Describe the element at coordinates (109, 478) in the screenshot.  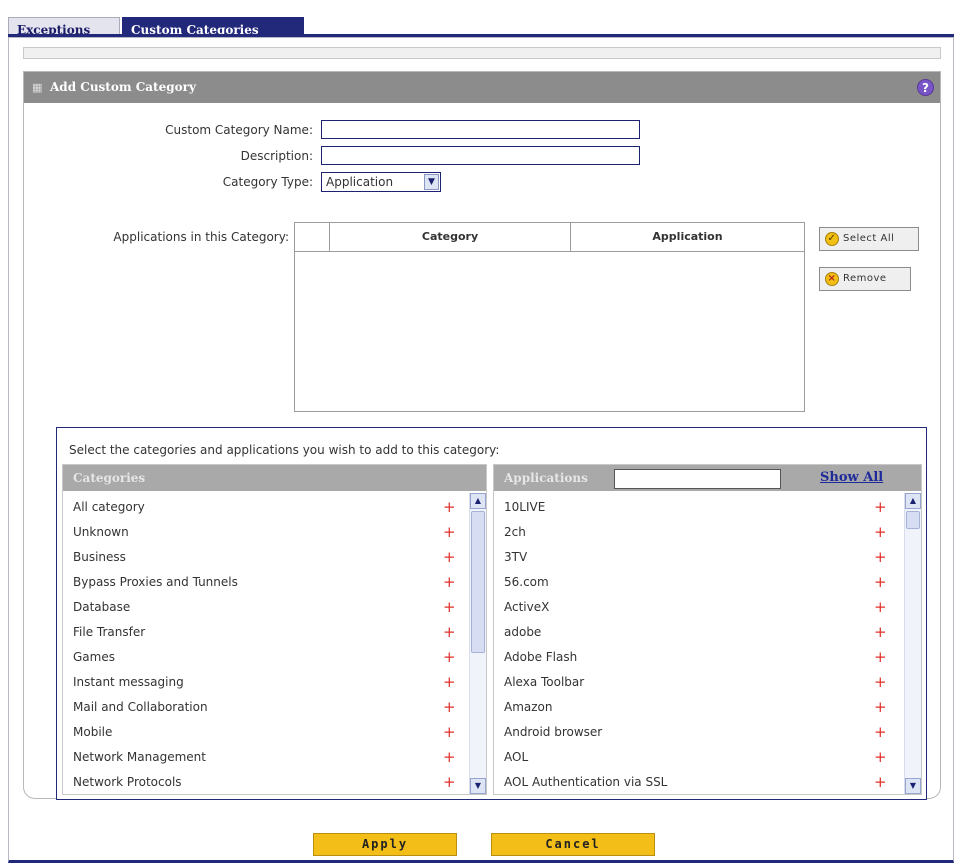
I see `categories-header-label: Categories` at that location.